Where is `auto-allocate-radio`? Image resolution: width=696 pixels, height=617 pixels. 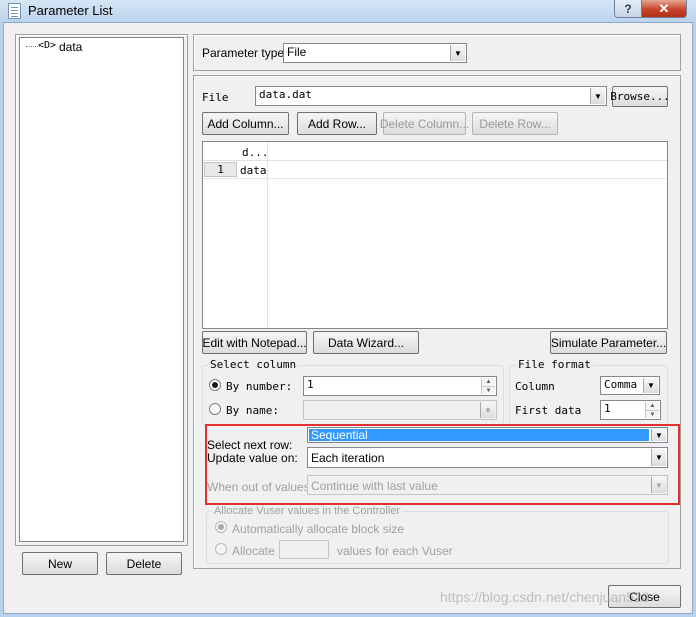 auto-allocate-radio is located at coordinates (221, 527).